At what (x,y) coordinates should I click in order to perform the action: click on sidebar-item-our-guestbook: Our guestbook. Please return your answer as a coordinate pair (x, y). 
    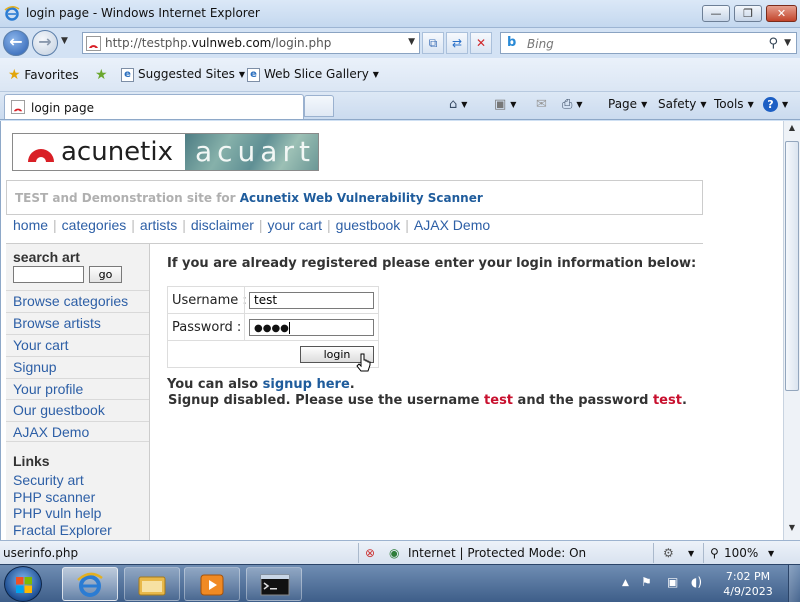
    Looking at the image, I should click on (77, 409).